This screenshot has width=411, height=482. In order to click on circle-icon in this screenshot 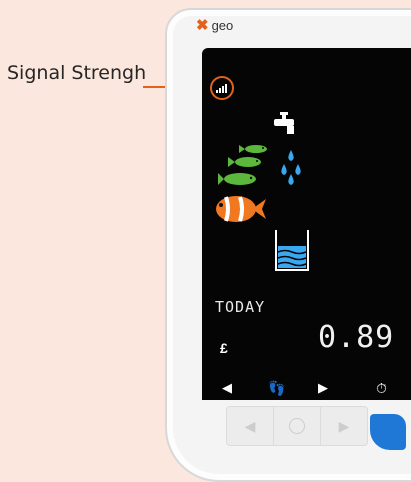, I will do `click(297, 426)`.